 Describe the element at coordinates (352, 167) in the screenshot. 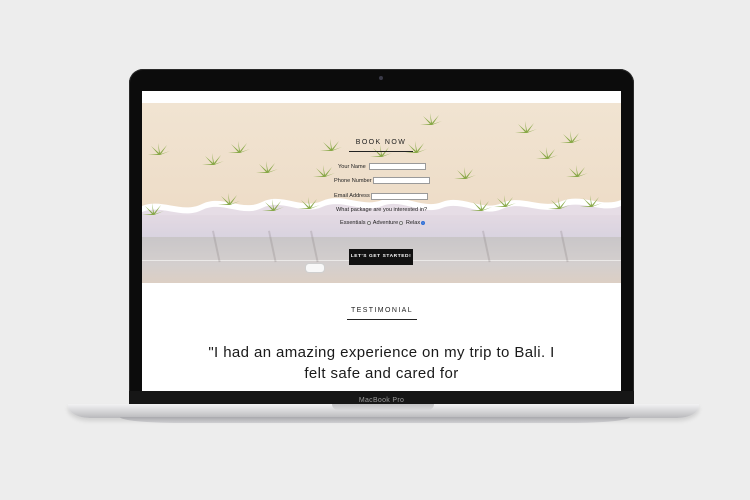

I see `name-label: Your Name` at that location.